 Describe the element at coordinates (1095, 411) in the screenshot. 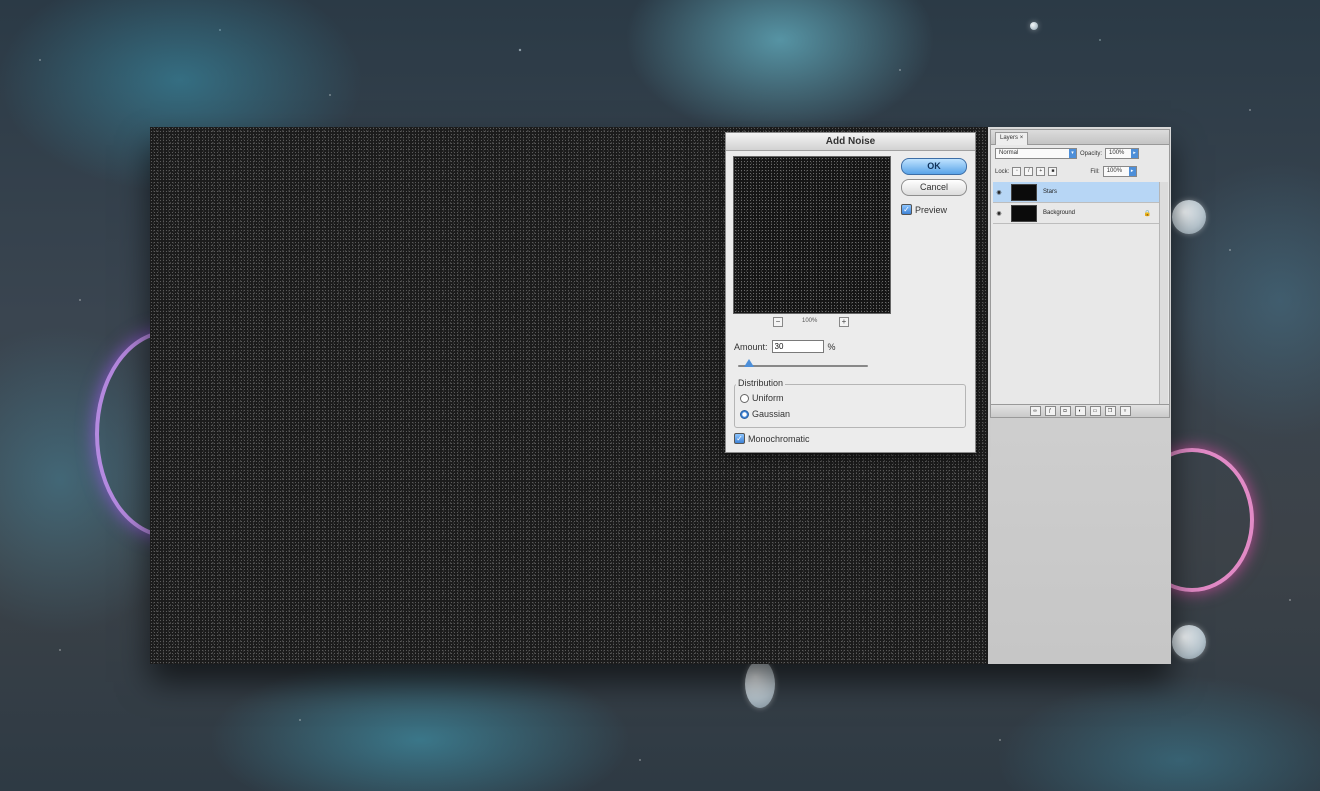

I see `group-icon: ▭` at that location.